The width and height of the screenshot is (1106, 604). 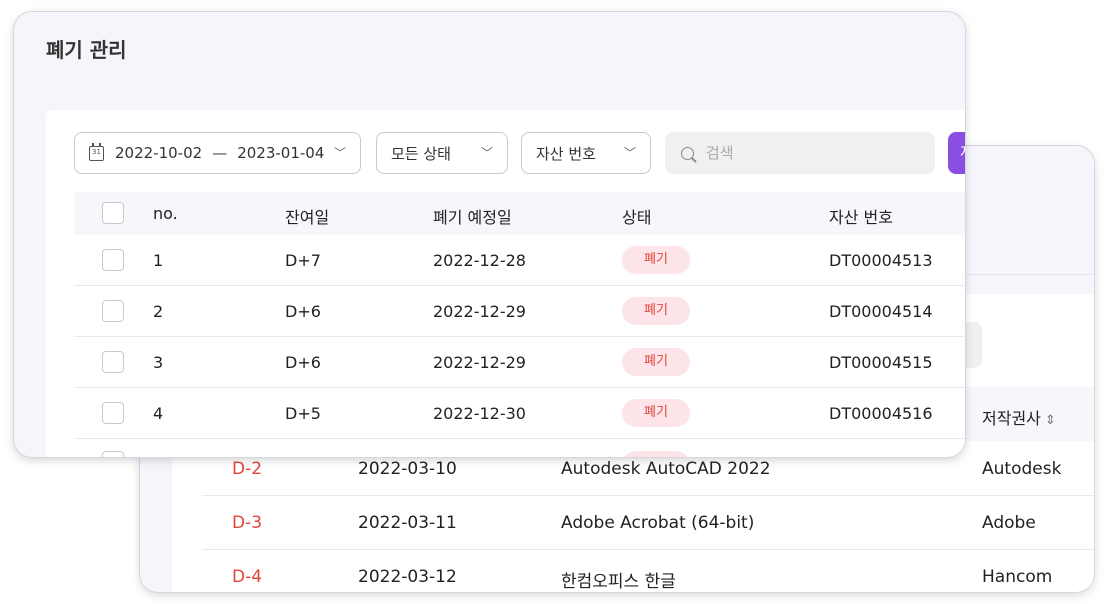 I want to click on license-date: 2022-03-11, so click(x=407, y=523).